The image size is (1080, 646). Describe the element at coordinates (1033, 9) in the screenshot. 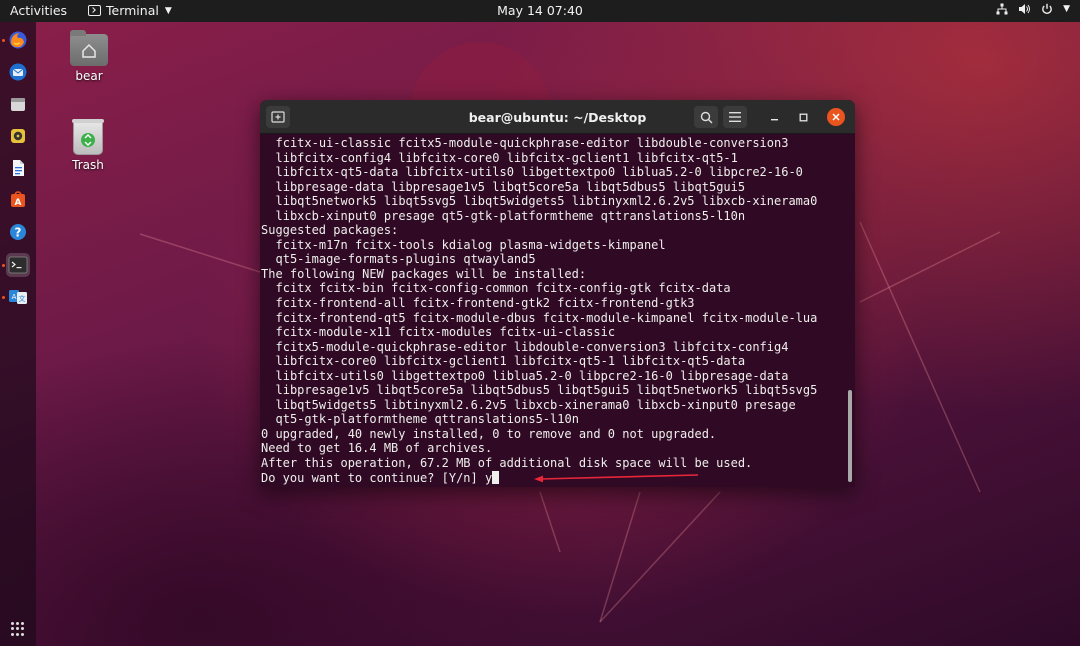

I see `system-tray: ▼` at that location.